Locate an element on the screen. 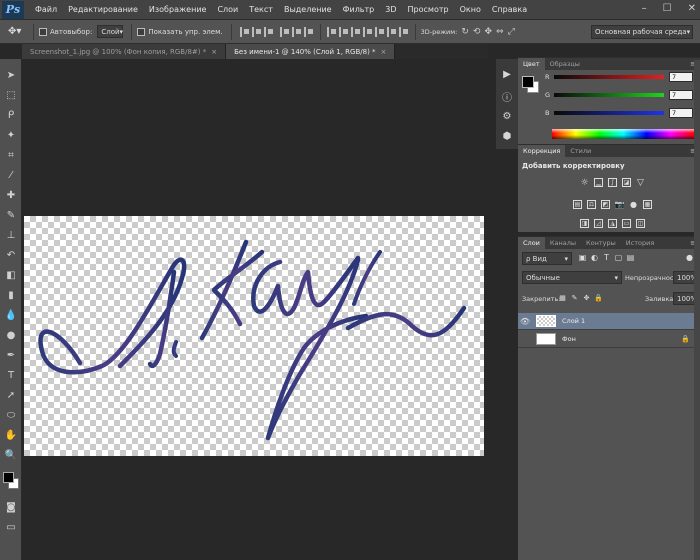 The width and height of the screenshot is (700, 560). hand-tool-icon: ✋ is located at coordinates (11, 435).